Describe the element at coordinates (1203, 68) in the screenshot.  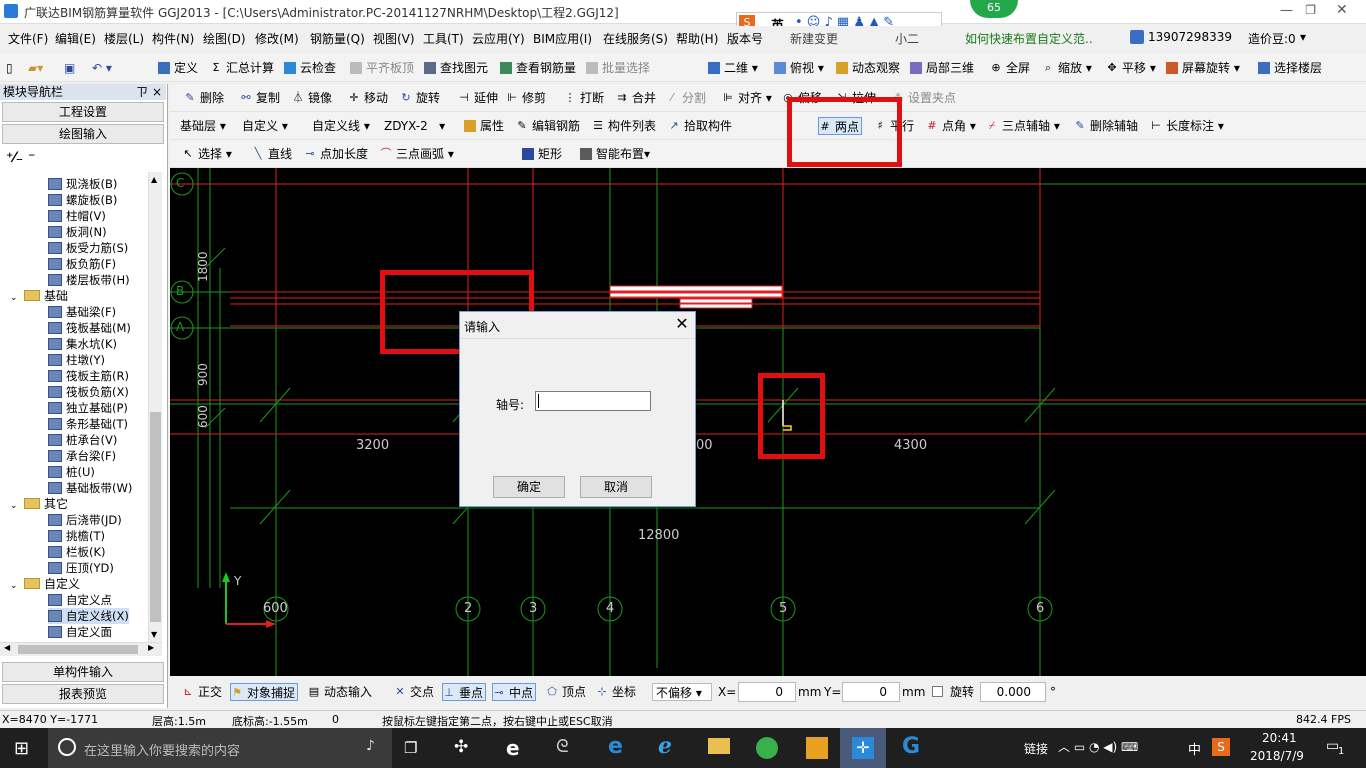
I see `screen-rotate-dropdown: 屏幕旋转 ▾` at that location.